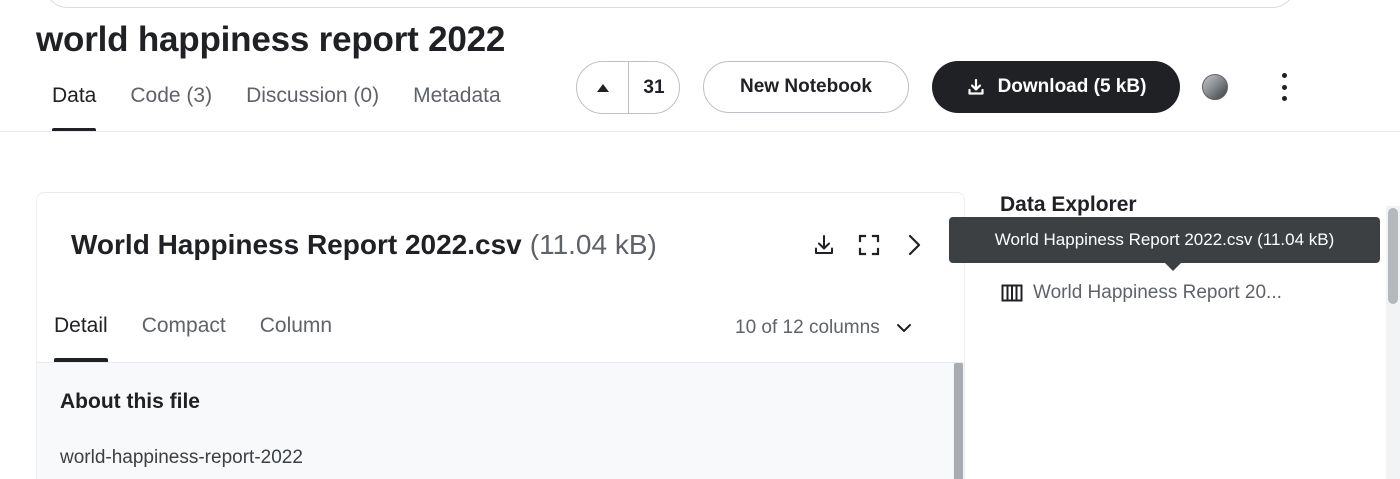 This screenshot has height=479, width=1400. Describe the element at coordinates (296, 244) in the screenshot. I see `file-name: World Happiness Report 2022.csv` at that location.